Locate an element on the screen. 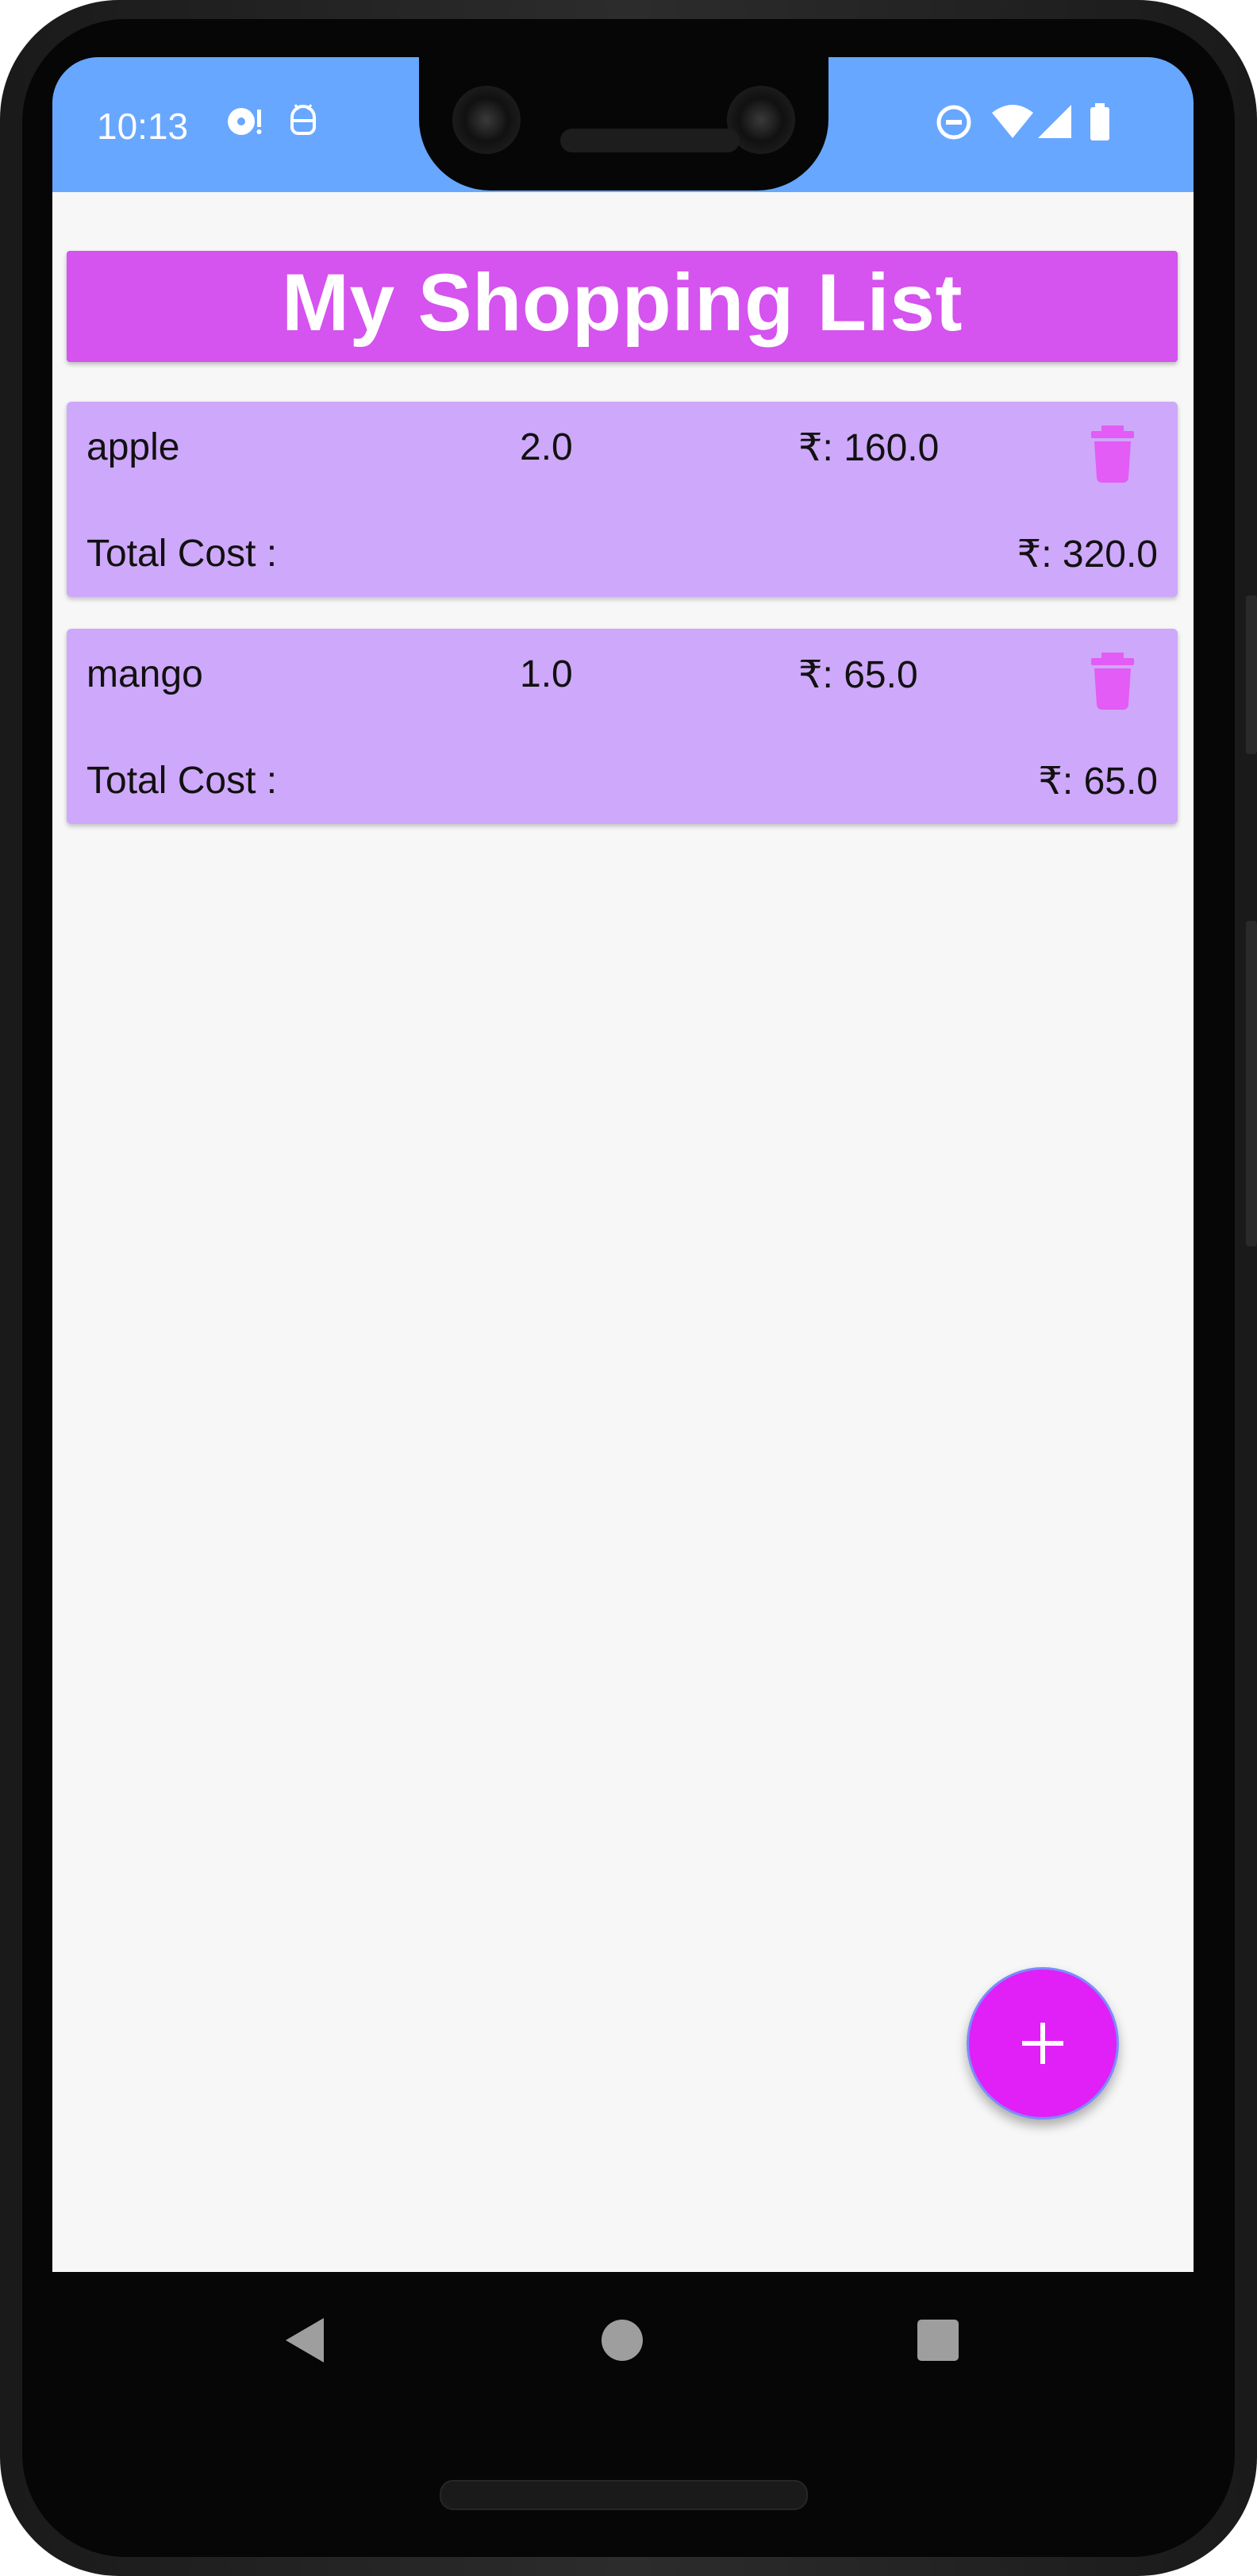 Image resolution: width=1257 pixels, height=2576 pixels. app-bar: My Shopping List is located at coordinates (622, 306).